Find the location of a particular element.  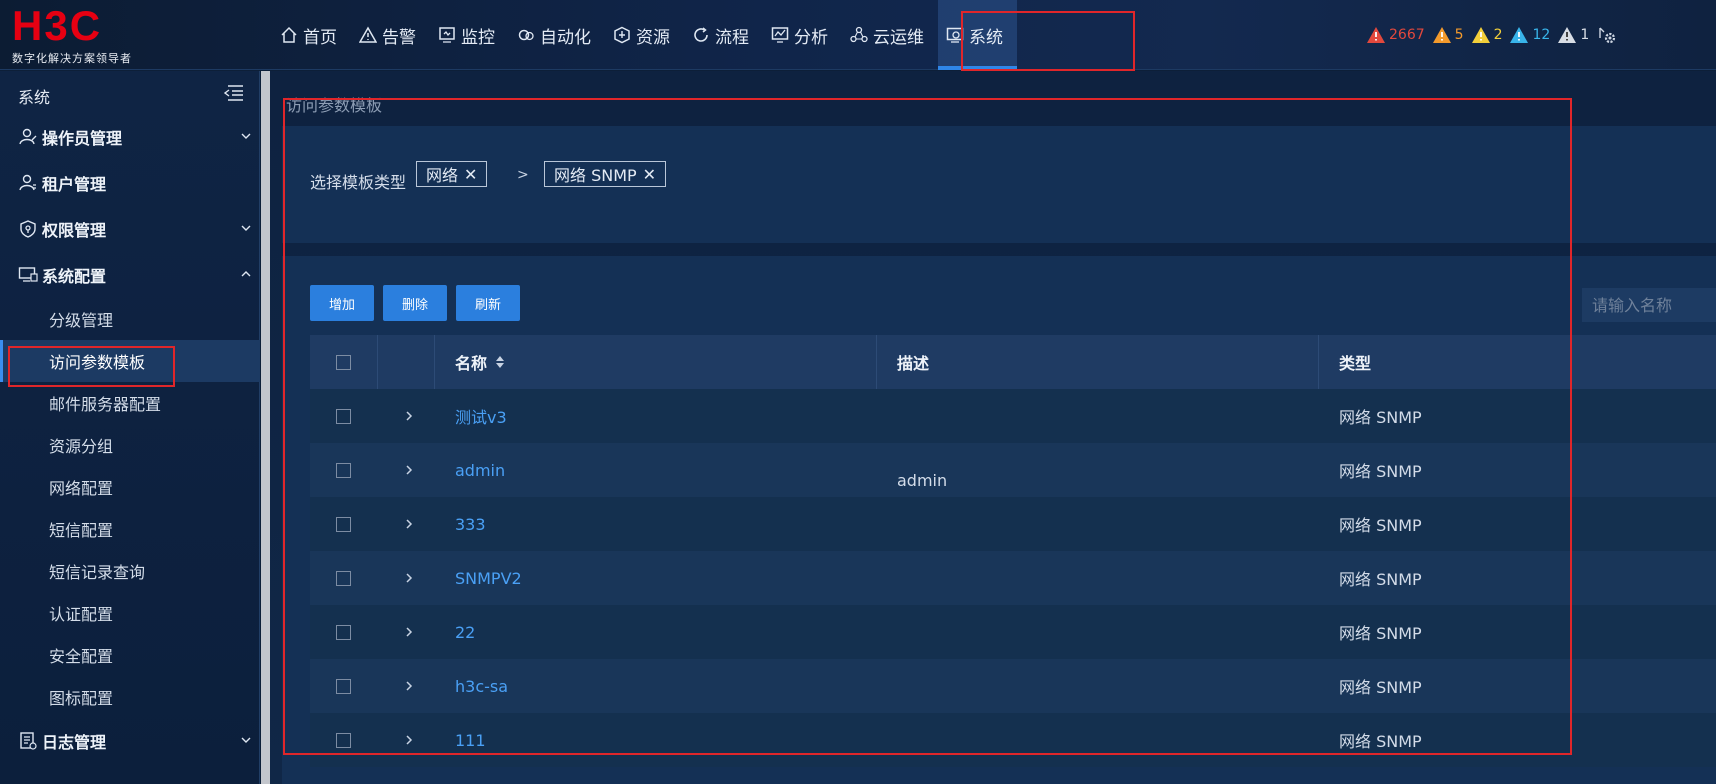

sidebar-group-permission: 权限管理 is located at coordinates (130, 229).